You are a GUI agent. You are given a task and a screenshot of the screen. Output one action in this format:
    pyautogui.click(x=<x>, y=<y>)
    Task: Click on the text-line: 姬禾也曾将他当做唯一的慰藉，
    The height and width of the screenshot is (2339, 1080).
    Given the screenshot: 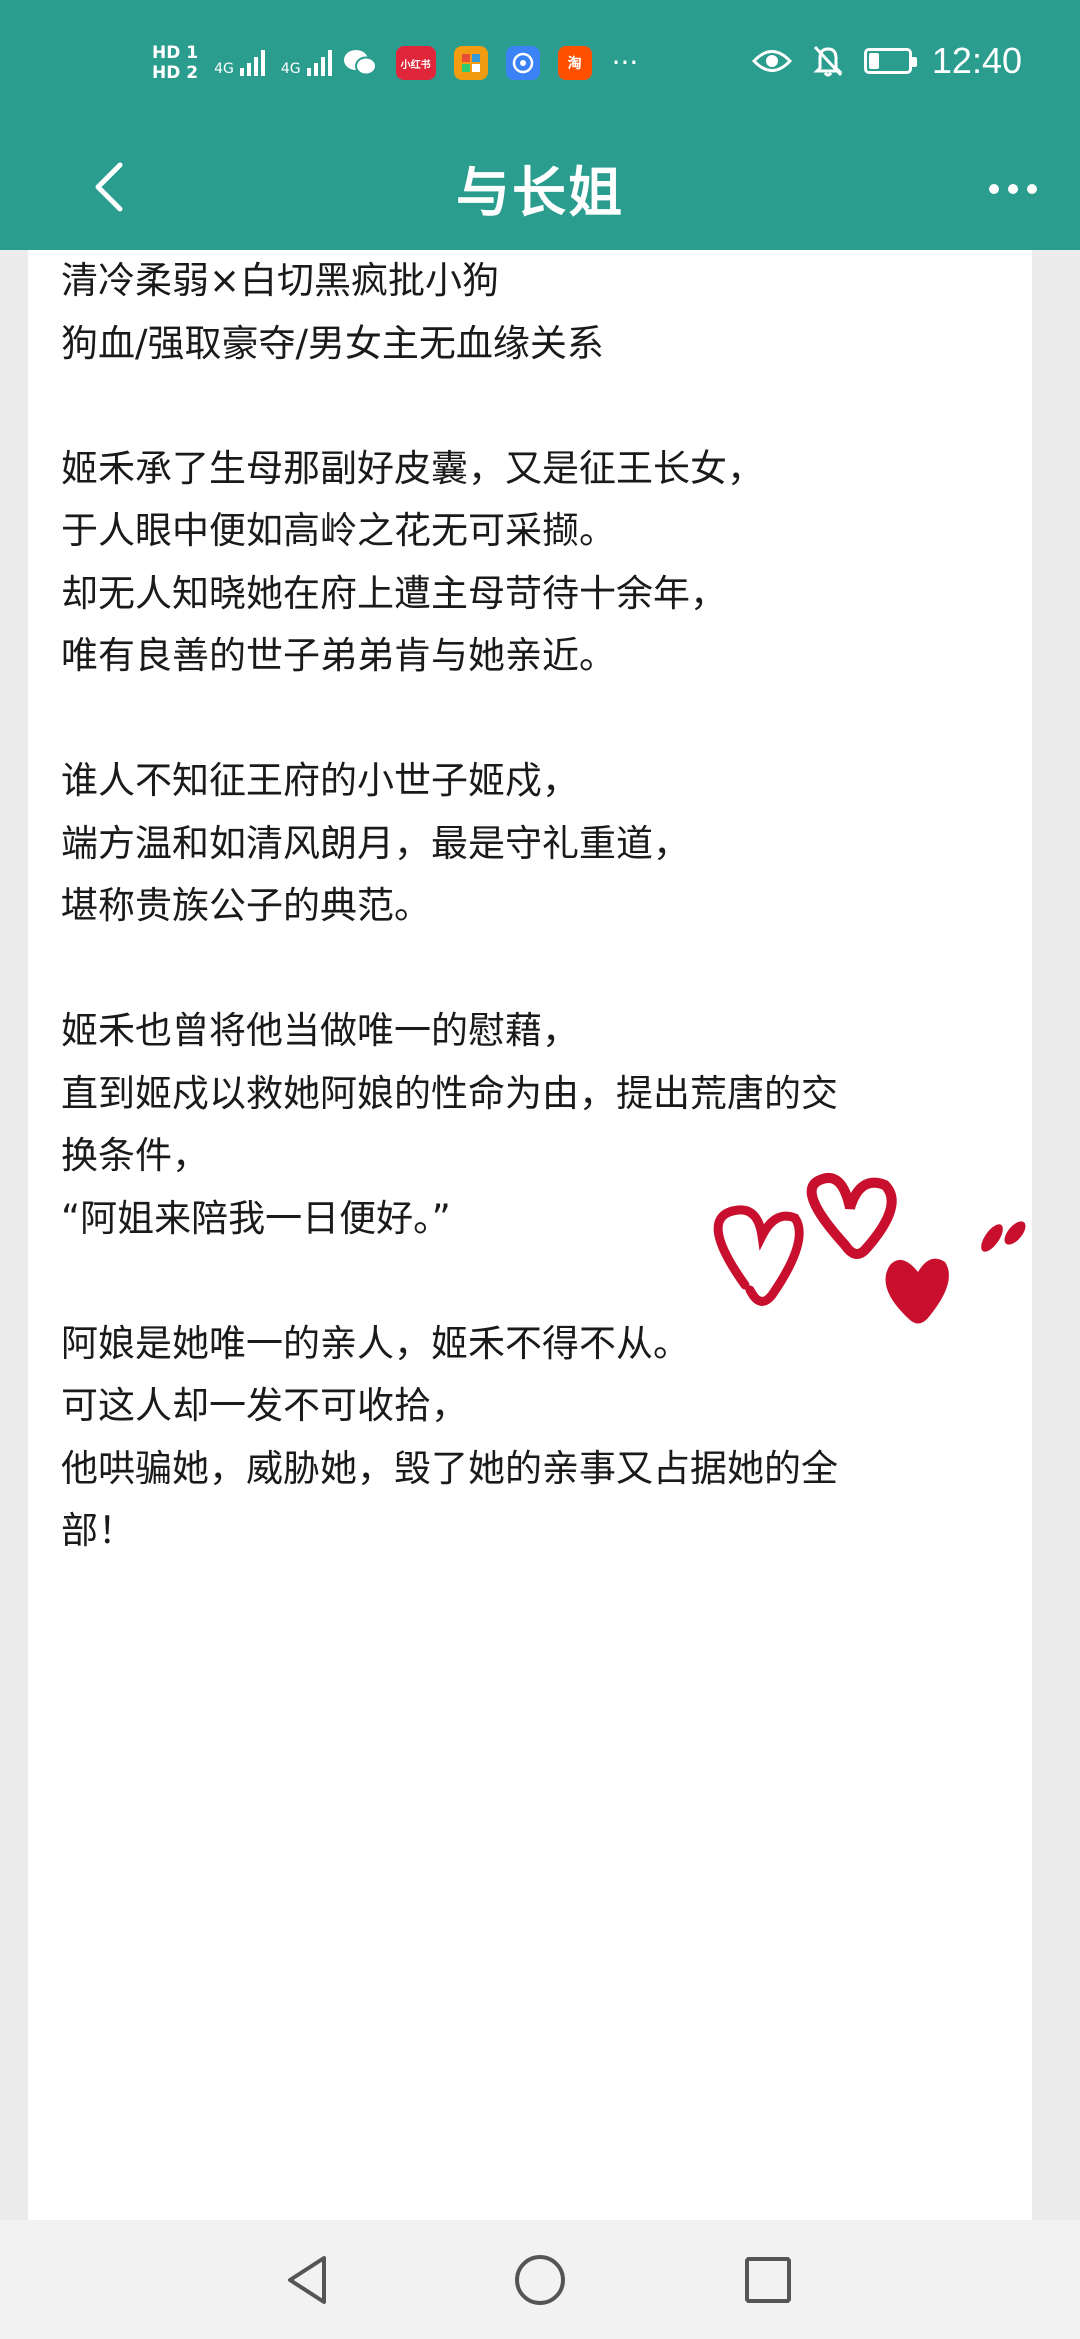 What is the action you would take?
    pyautogui.click(x=320, y=1030)
    